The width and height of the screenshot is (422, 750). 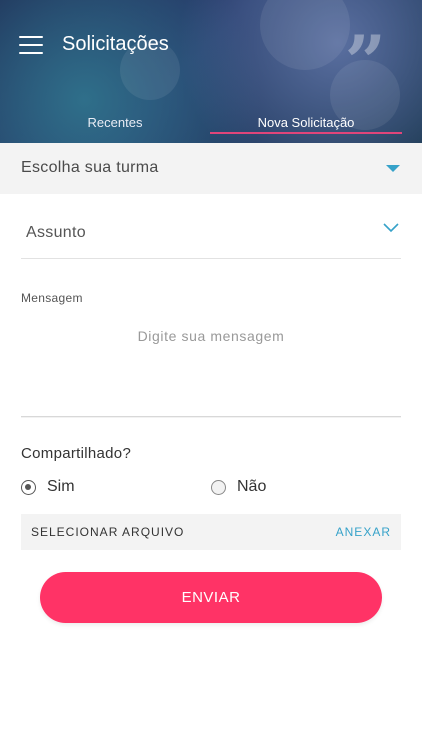 I want to click on background-bokeh, so click(x=305, y=35).